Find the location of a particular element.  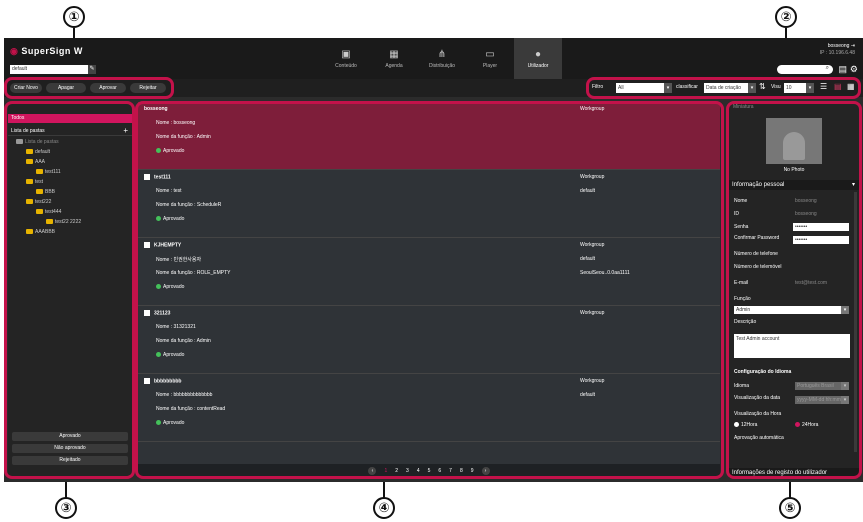

nav-player: ▭ Player is located at coordinates (490, 58).